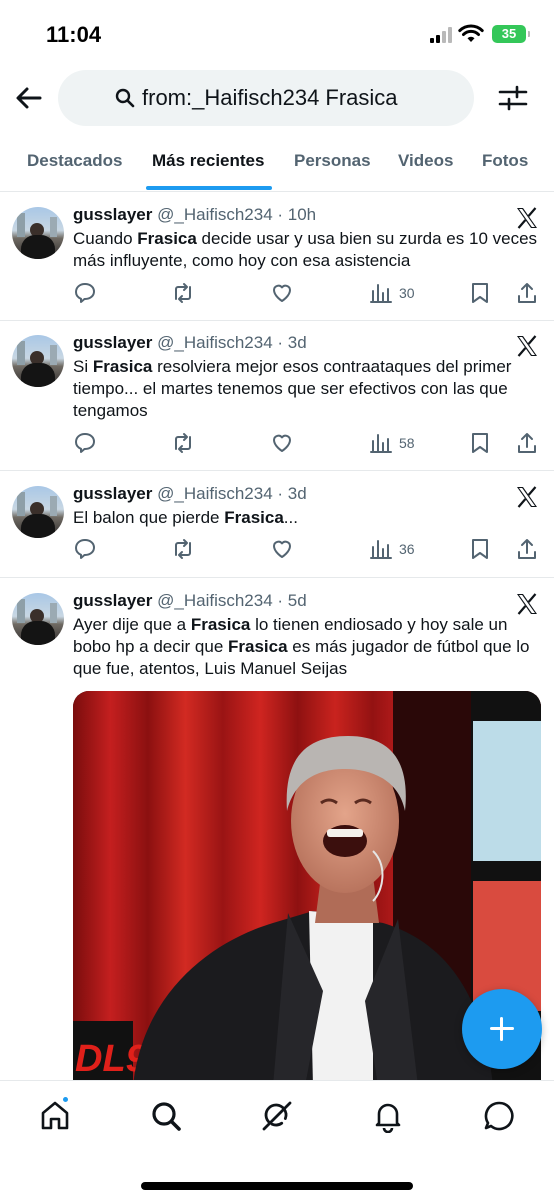 This screenshot has width=554, height=1199. Describe the element at coordinates (29, 98) in the screenshot. I see `back-arrow-icon` at that location.